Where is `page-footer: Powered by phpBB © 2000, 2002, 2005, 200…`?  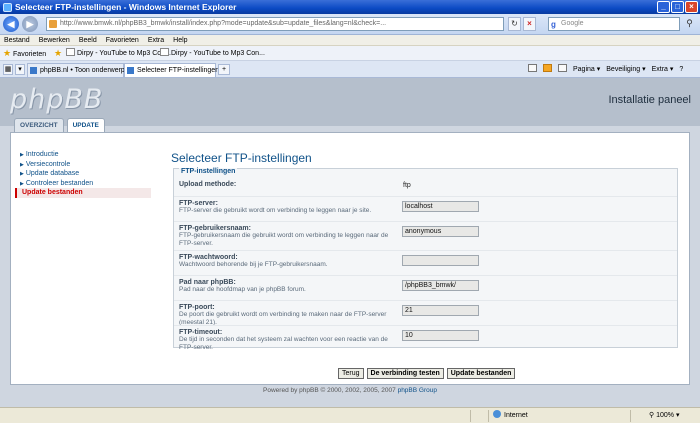
page-footer: Powered by phpBB © 2000, 2002, 2005, 200… is located at coordinates (350, 390).